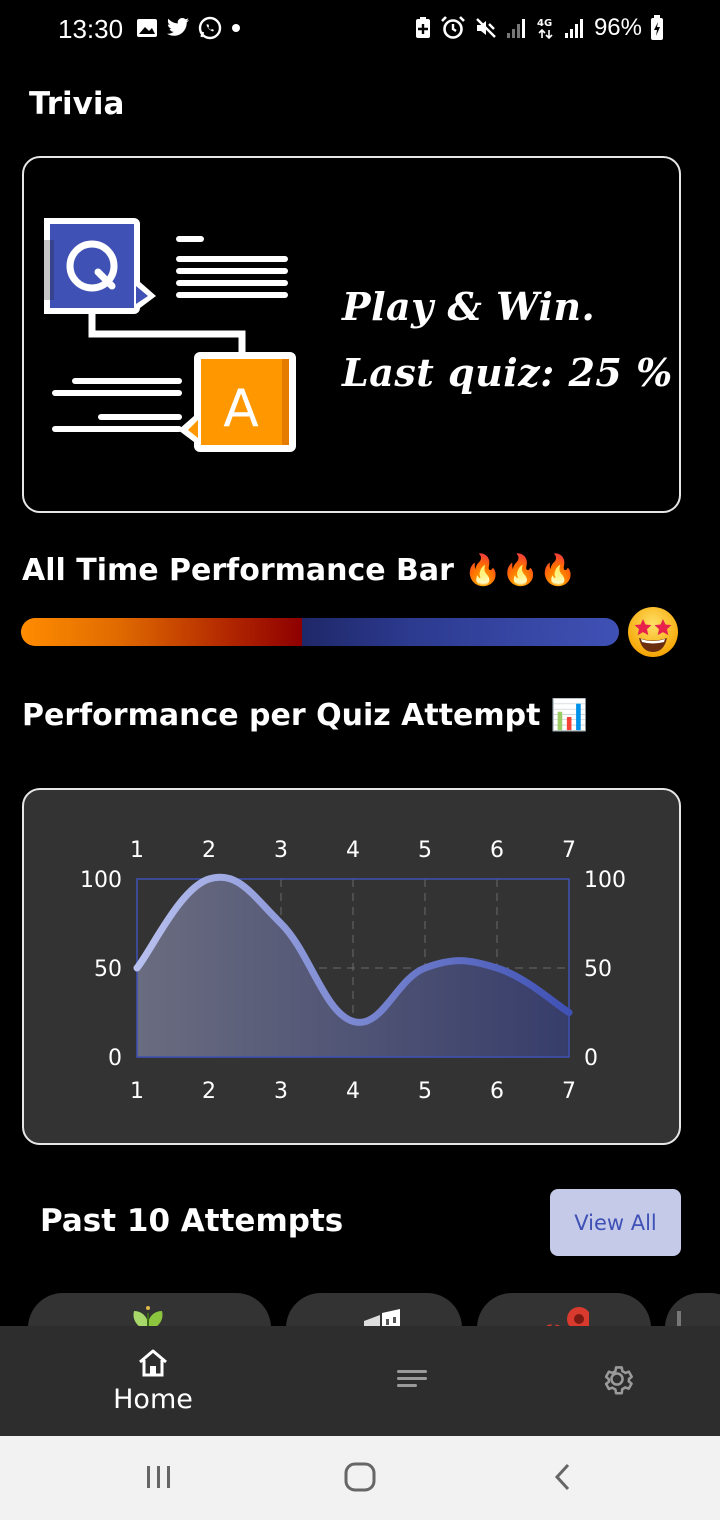 The image size is (720, 1520). Describe the element at coordinates (153, 1399) in the screenshot. I see `nav-home-label: Home` at that location.